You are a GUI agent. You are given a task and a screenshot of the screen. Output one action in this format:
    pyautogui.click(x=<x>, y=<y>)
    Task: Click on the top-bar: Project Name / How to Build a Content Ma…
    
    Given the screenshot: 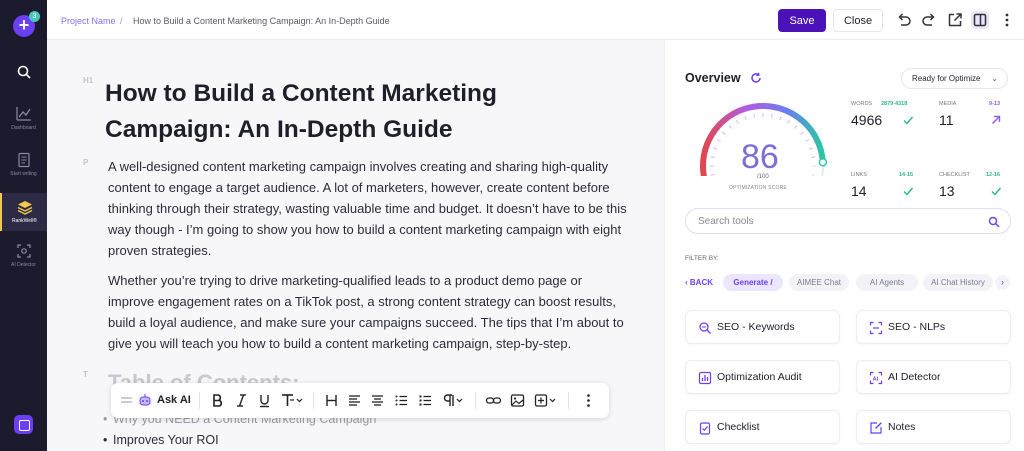 What is the action you would take?
    pyautogui.click(x=535, y=20)
    